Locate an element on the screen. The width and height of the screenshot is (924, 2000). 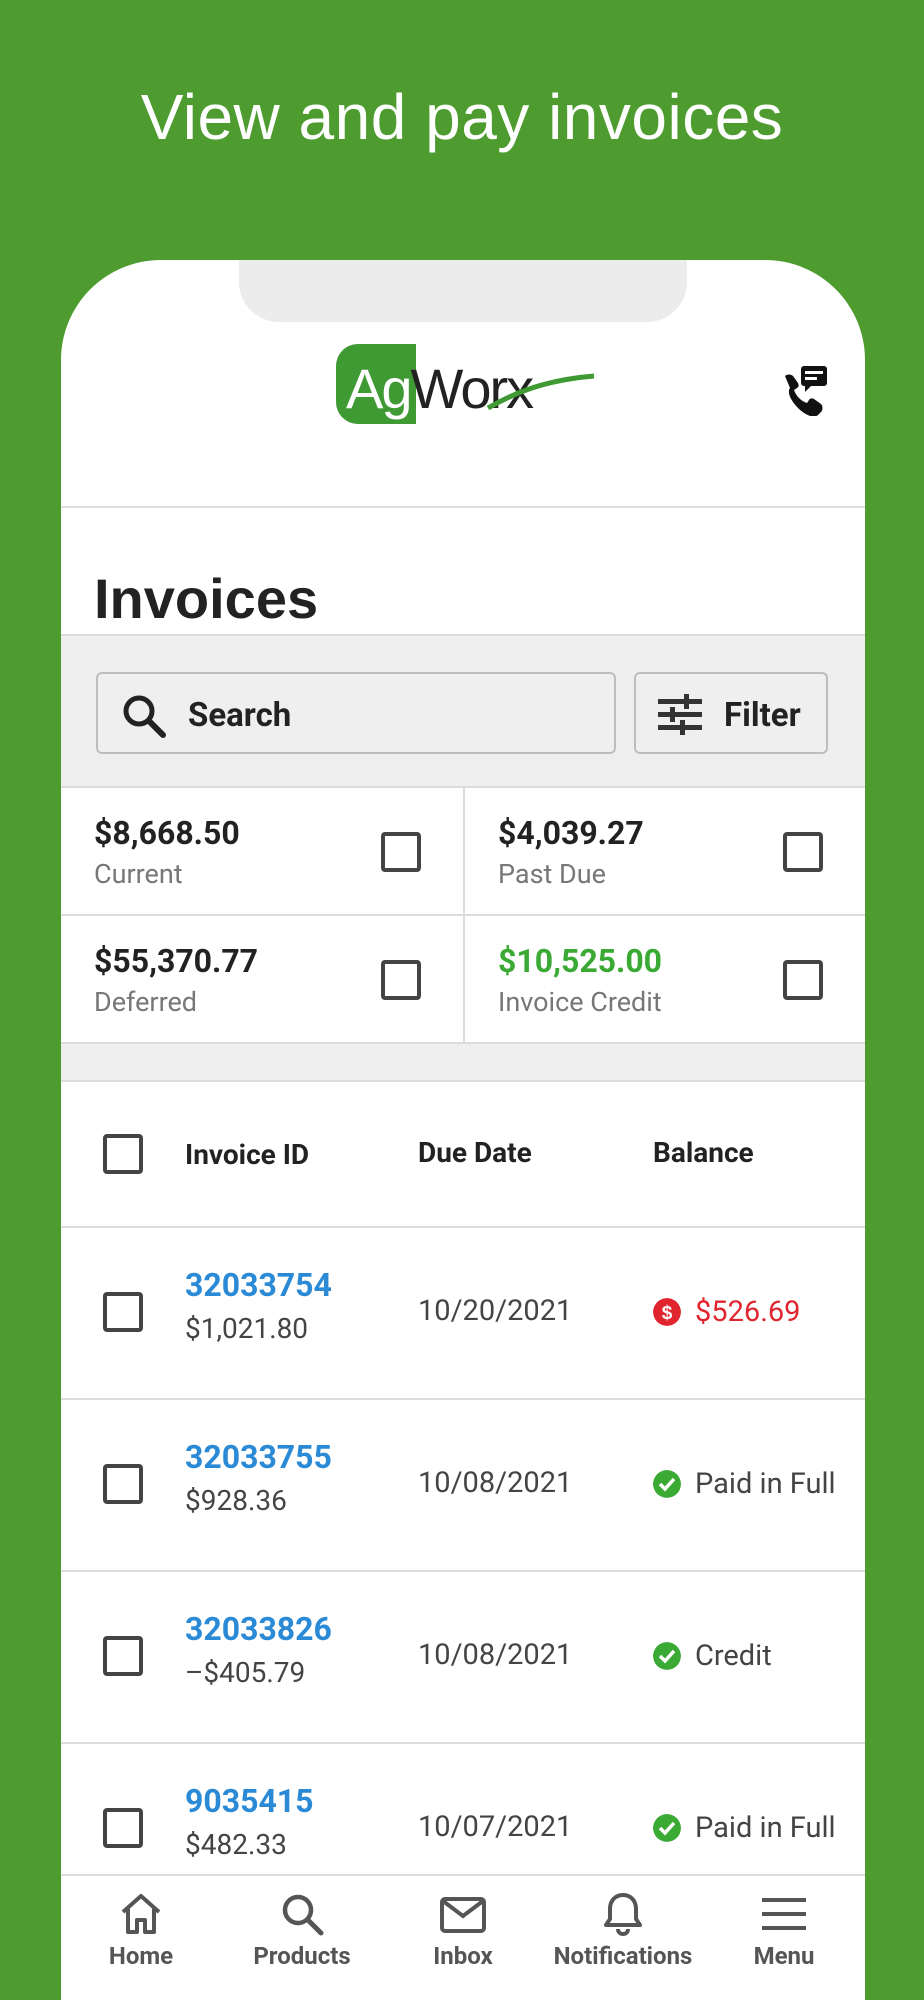
summary-amount: $55,370.77 is located at coordinates (176, 961).